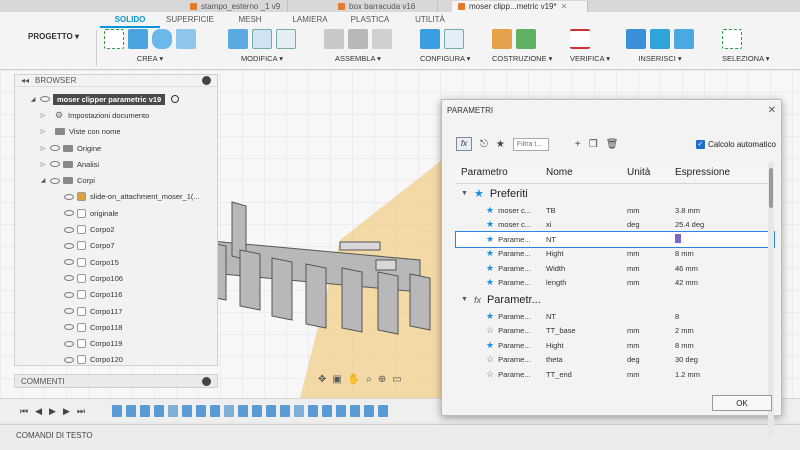 The image size is (800, 450). Describe the element at coordinates (742, 403) in the screenshot. I see `ok-button: OK` at that location.